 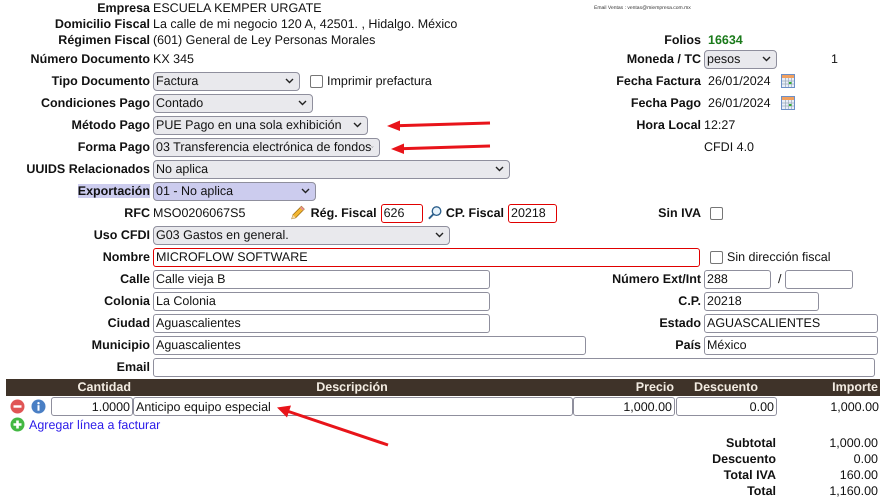 I want to click on remove-icon, so click(x=17, y=406).